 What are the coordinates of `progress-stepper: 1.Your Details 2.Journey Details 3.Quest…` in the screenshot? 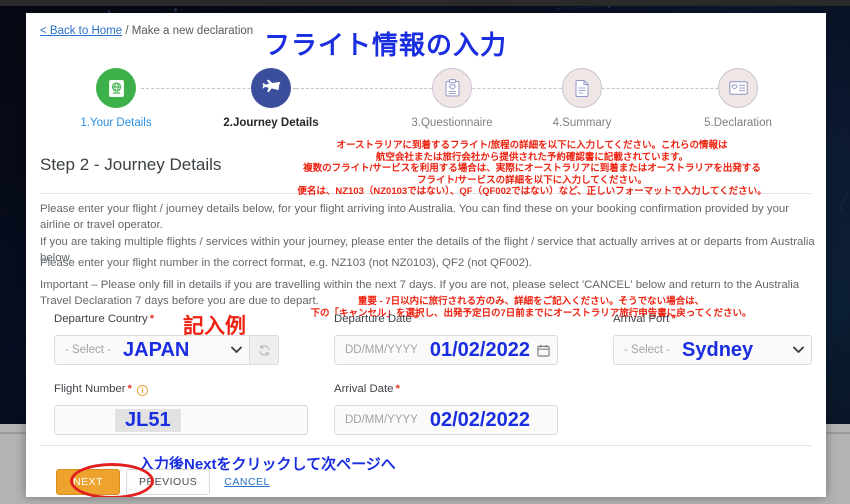 It's located at (426, 103).